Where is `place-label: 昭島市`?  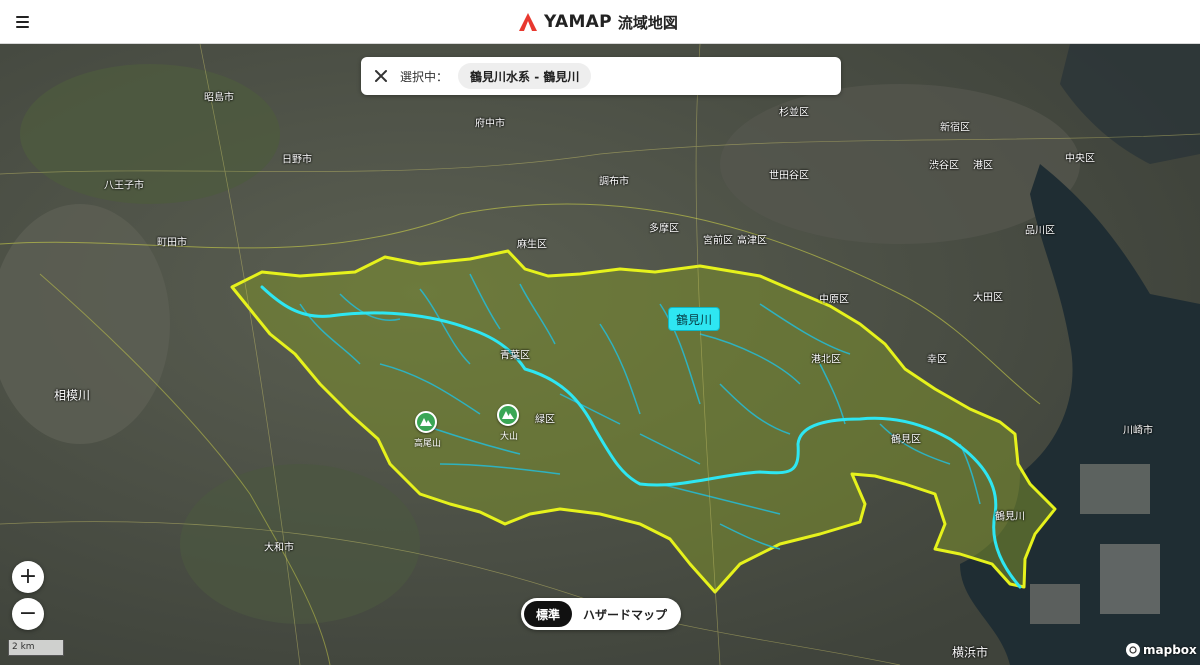
place-label: 昭島市 is located at coordinates (219, 98).